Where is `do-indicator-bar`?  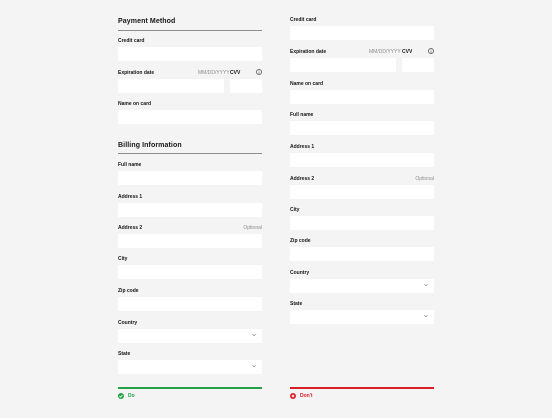
do-indicator-bar is located at coordinates (190, 388).